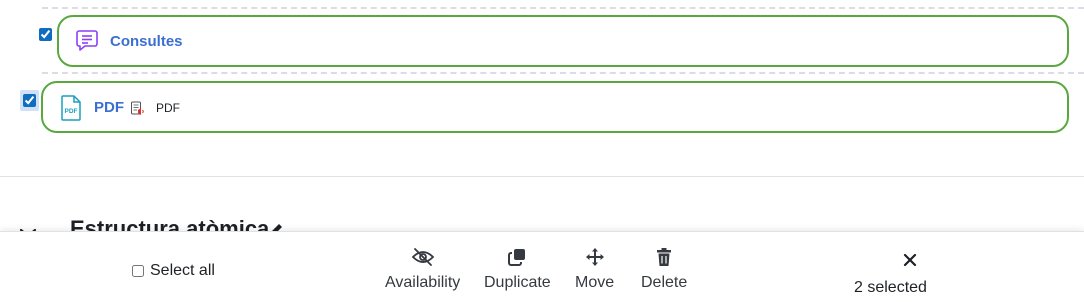 The width and height of the screenshot is (1084, 302). Describe the element at coordinates (517, 269) in the screenshot. I see `duplicate-button: Duplicate` at that location.